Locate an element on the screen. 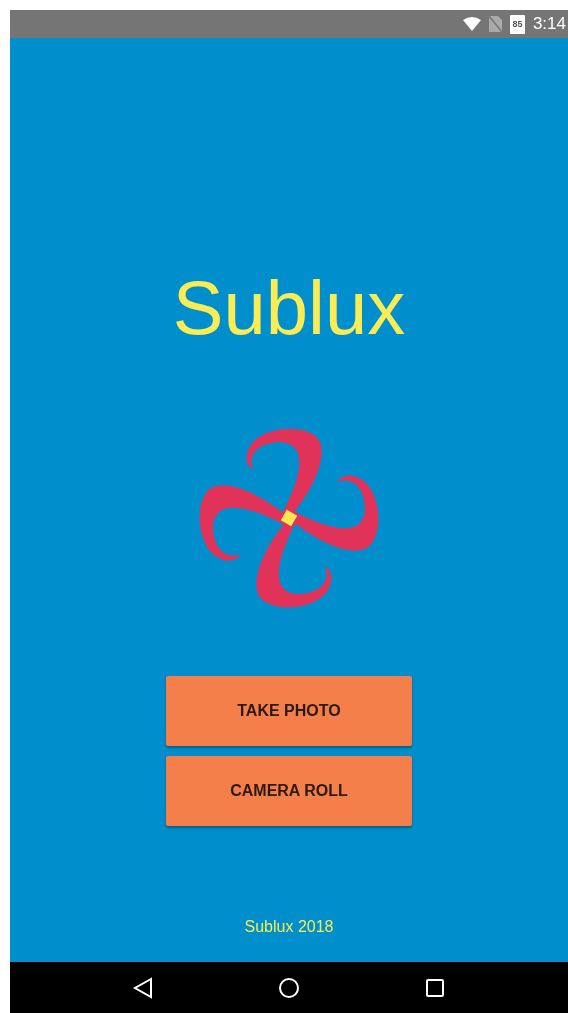 The image size is (568, 1013). back-icon is located at coordinates (142, 987).